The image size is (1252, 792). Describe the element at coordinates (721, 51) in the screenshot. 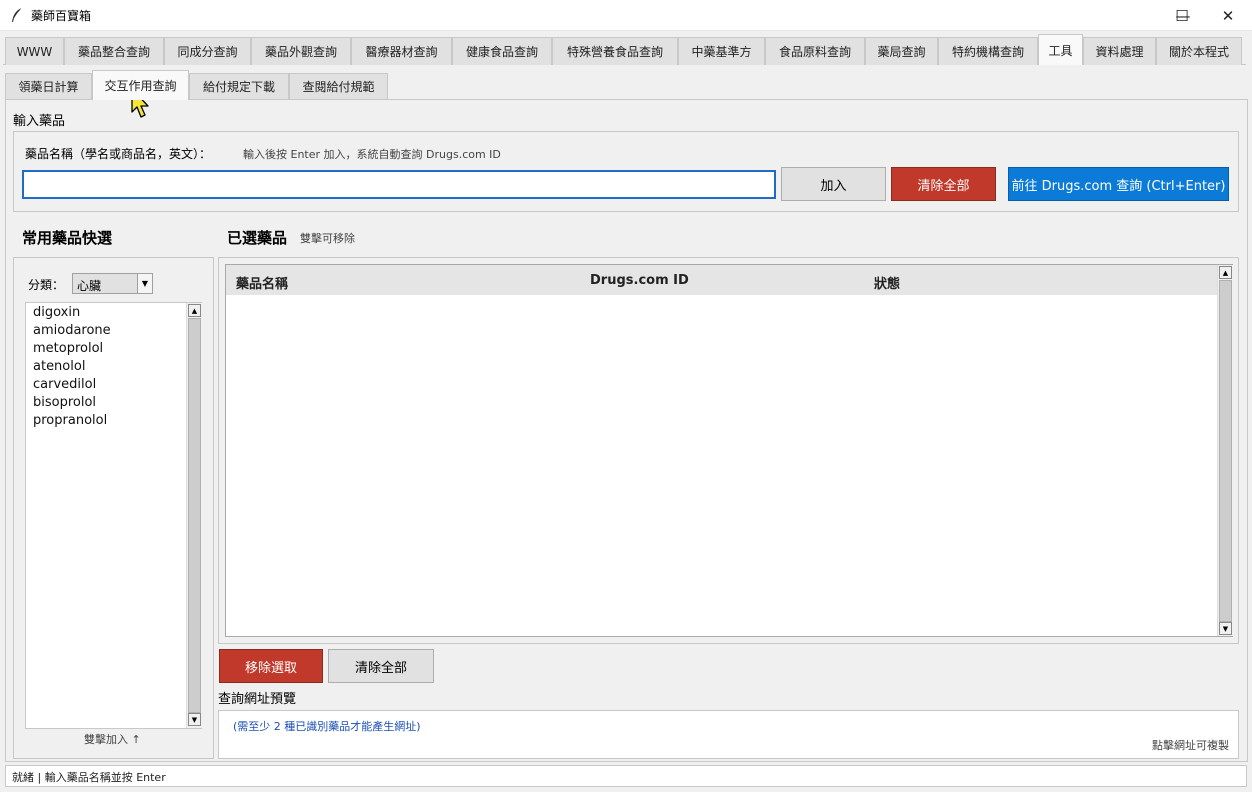

I see `tab-tcm-formula: 中藥基準方` at that location.